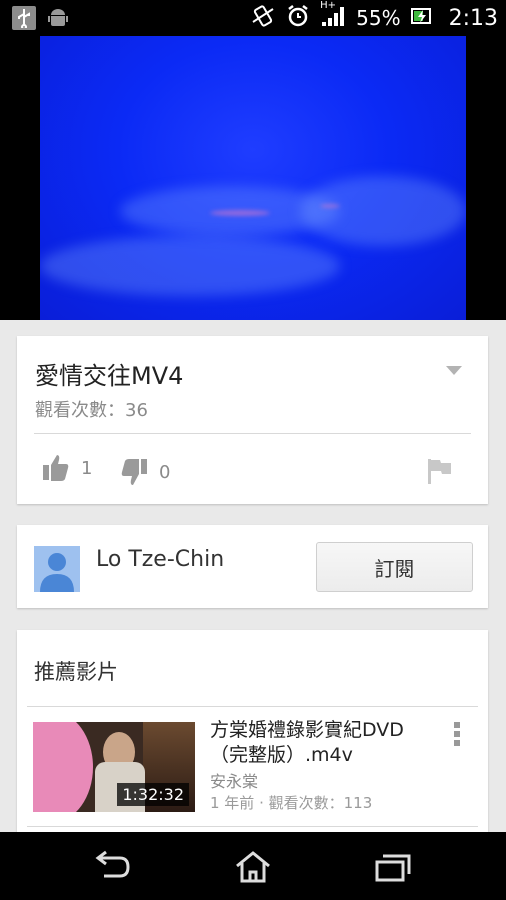 This screenshot has width=506, height=900. Describe the element at coordinates (457, 735) in the screenshot. I see `more-options-icon` at that location.